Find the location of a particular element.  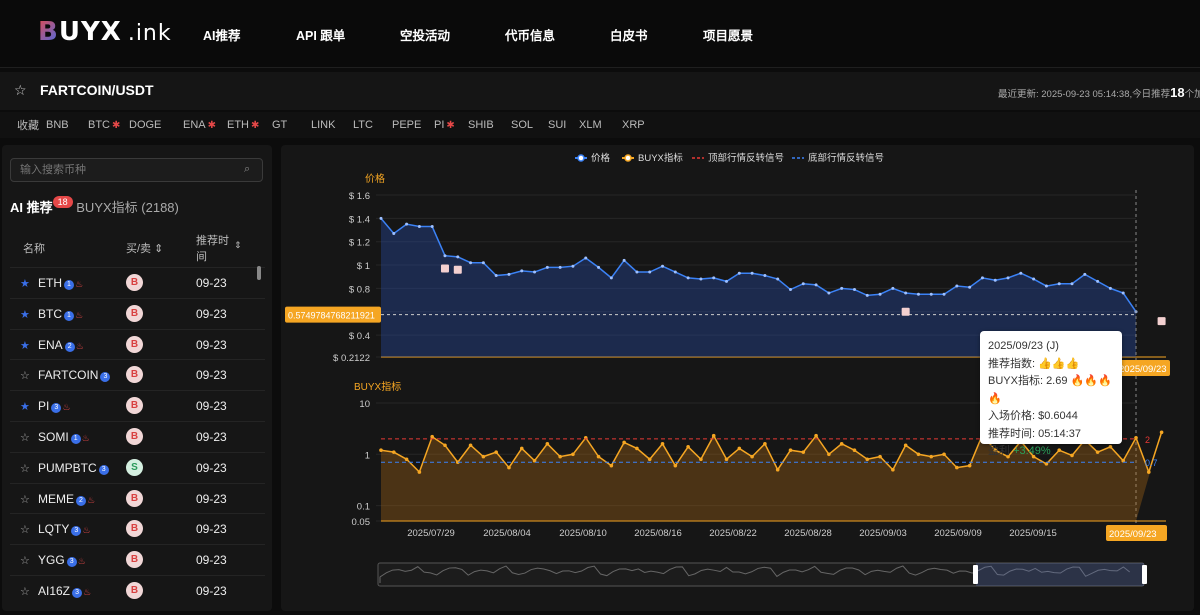

fav-item: BTC ✱ is located at coordinates (108, 125).